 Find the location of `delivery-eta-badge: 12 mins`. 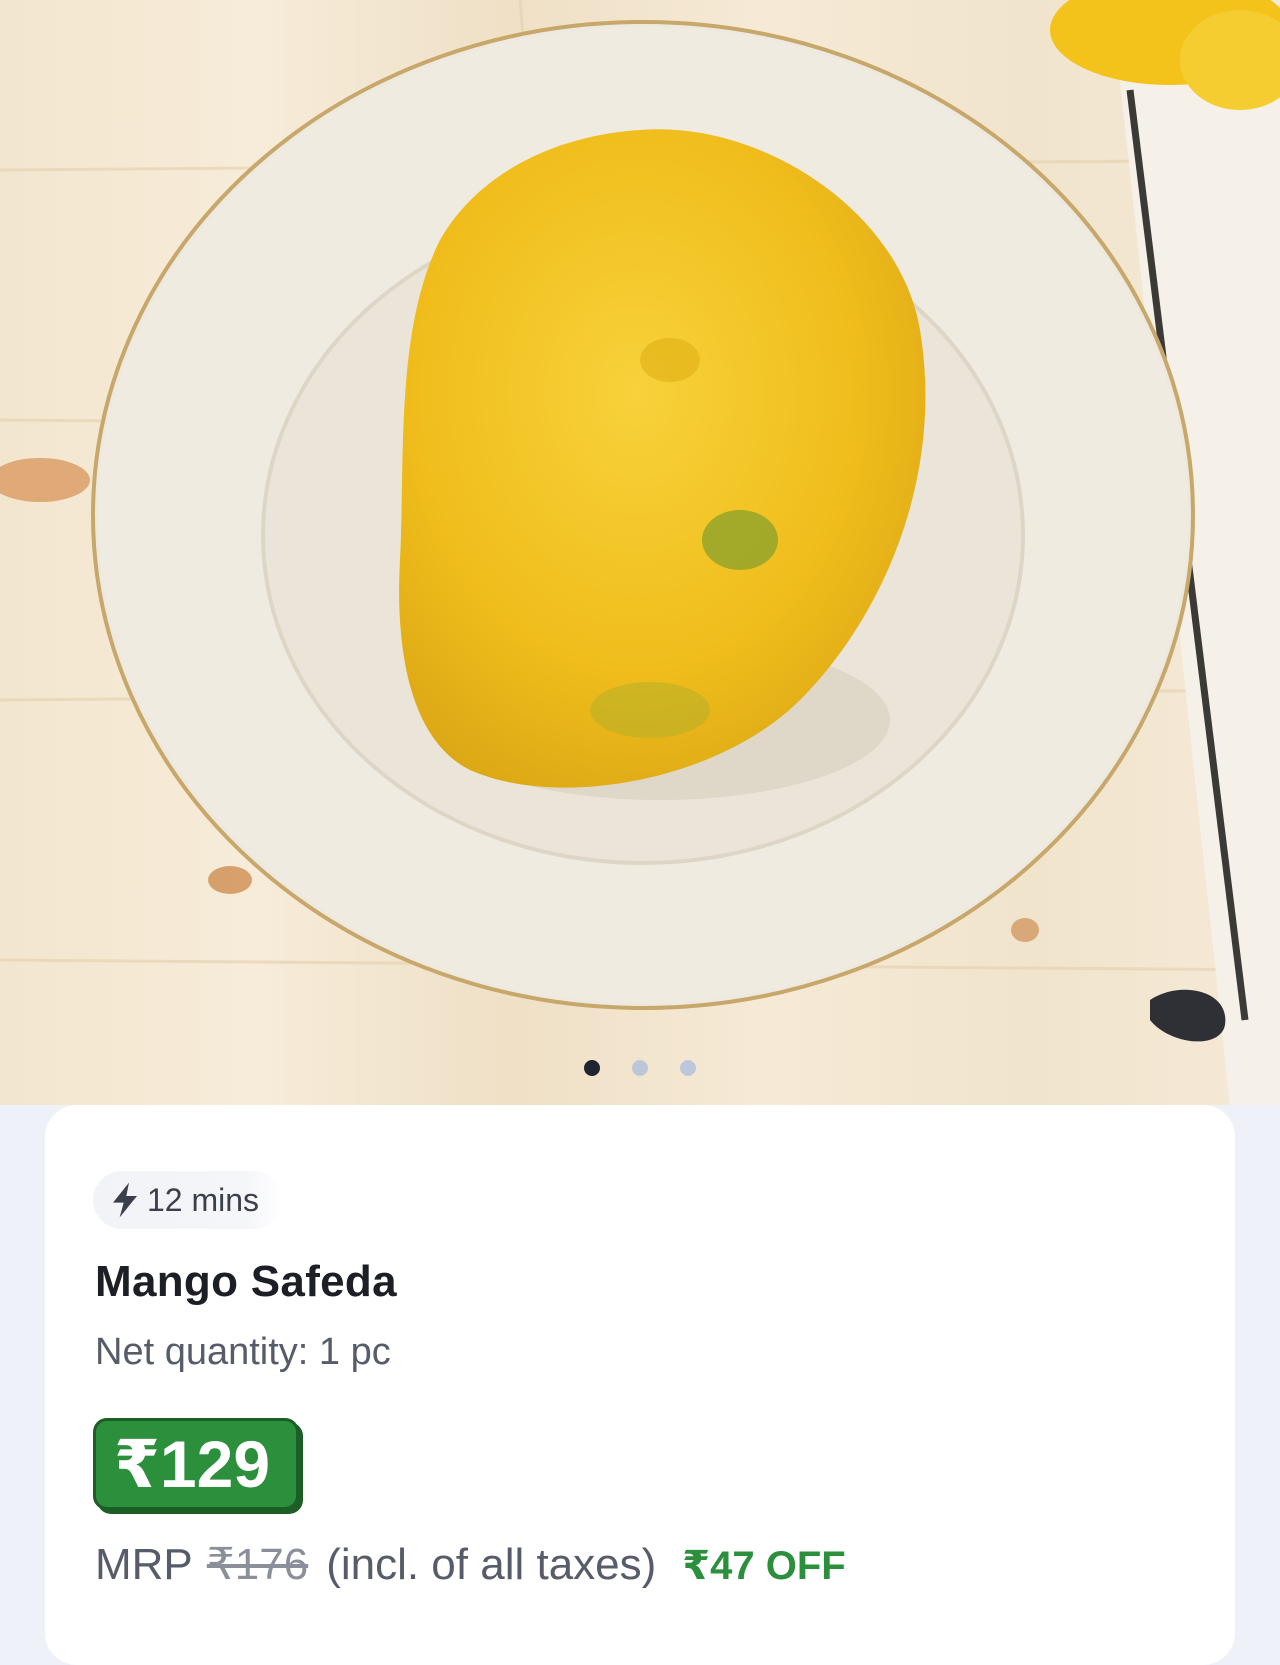

delivery-eta-badge: 12 mins is located at coordinates (188, 1200).